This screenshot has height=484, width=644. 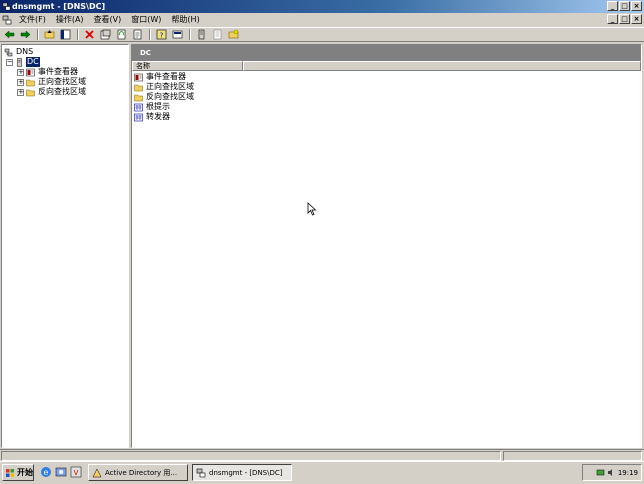 I want to click on server-button, so click(x=201, y=34).